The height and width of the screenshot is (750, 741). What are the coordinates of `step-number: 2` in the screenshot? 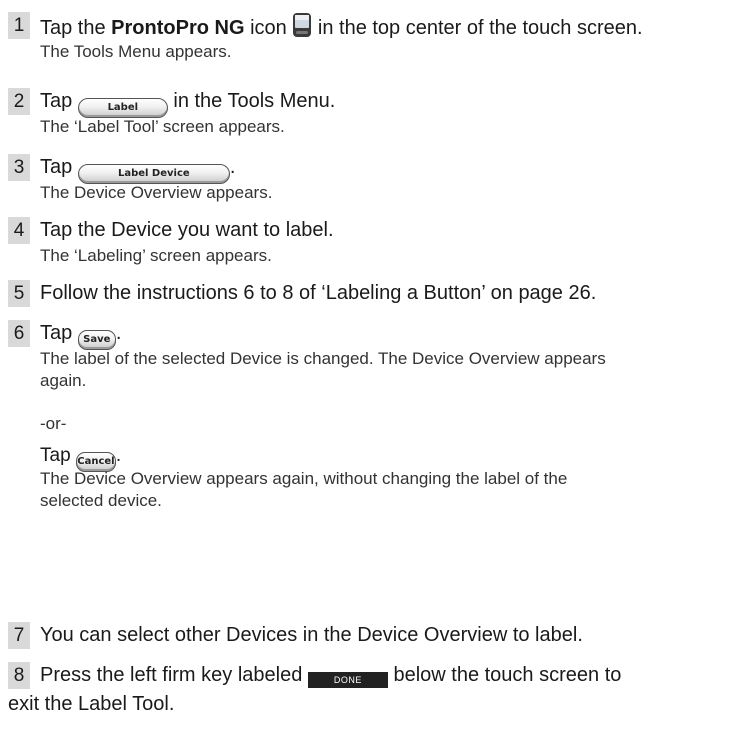 It's located at (19, 101).